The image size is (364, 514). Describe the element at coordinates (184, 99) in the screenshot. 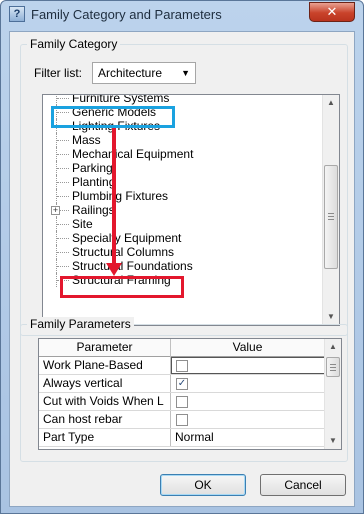

I see `tree-item: Furniture Systems` at that location.